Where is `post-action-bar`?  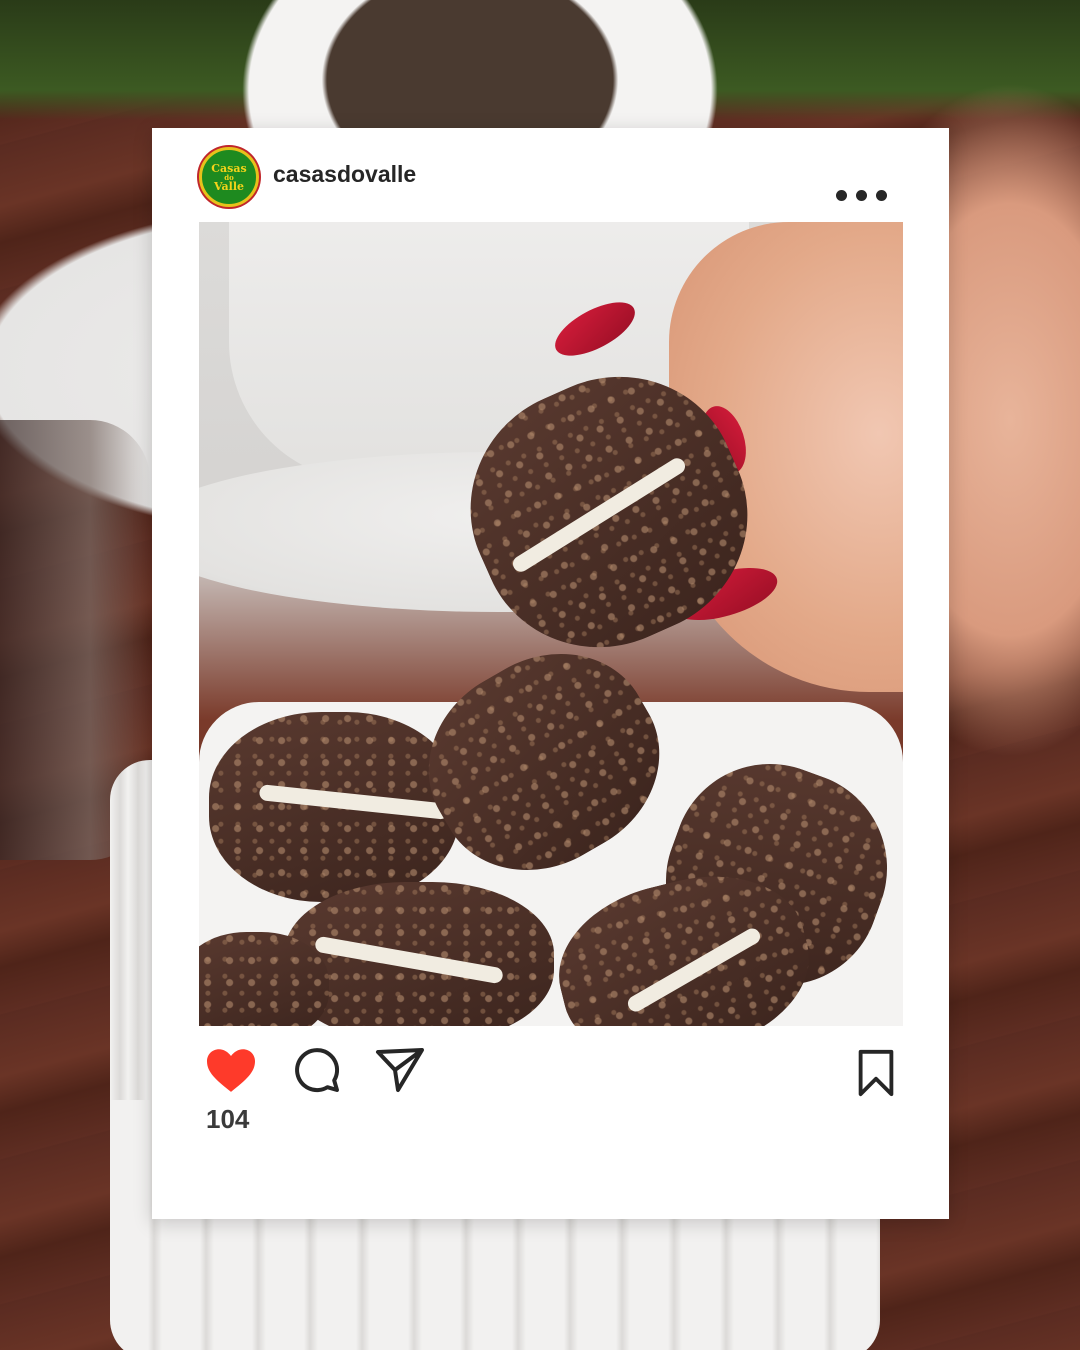 post-action-bar is located at coordinates (550, 1073).